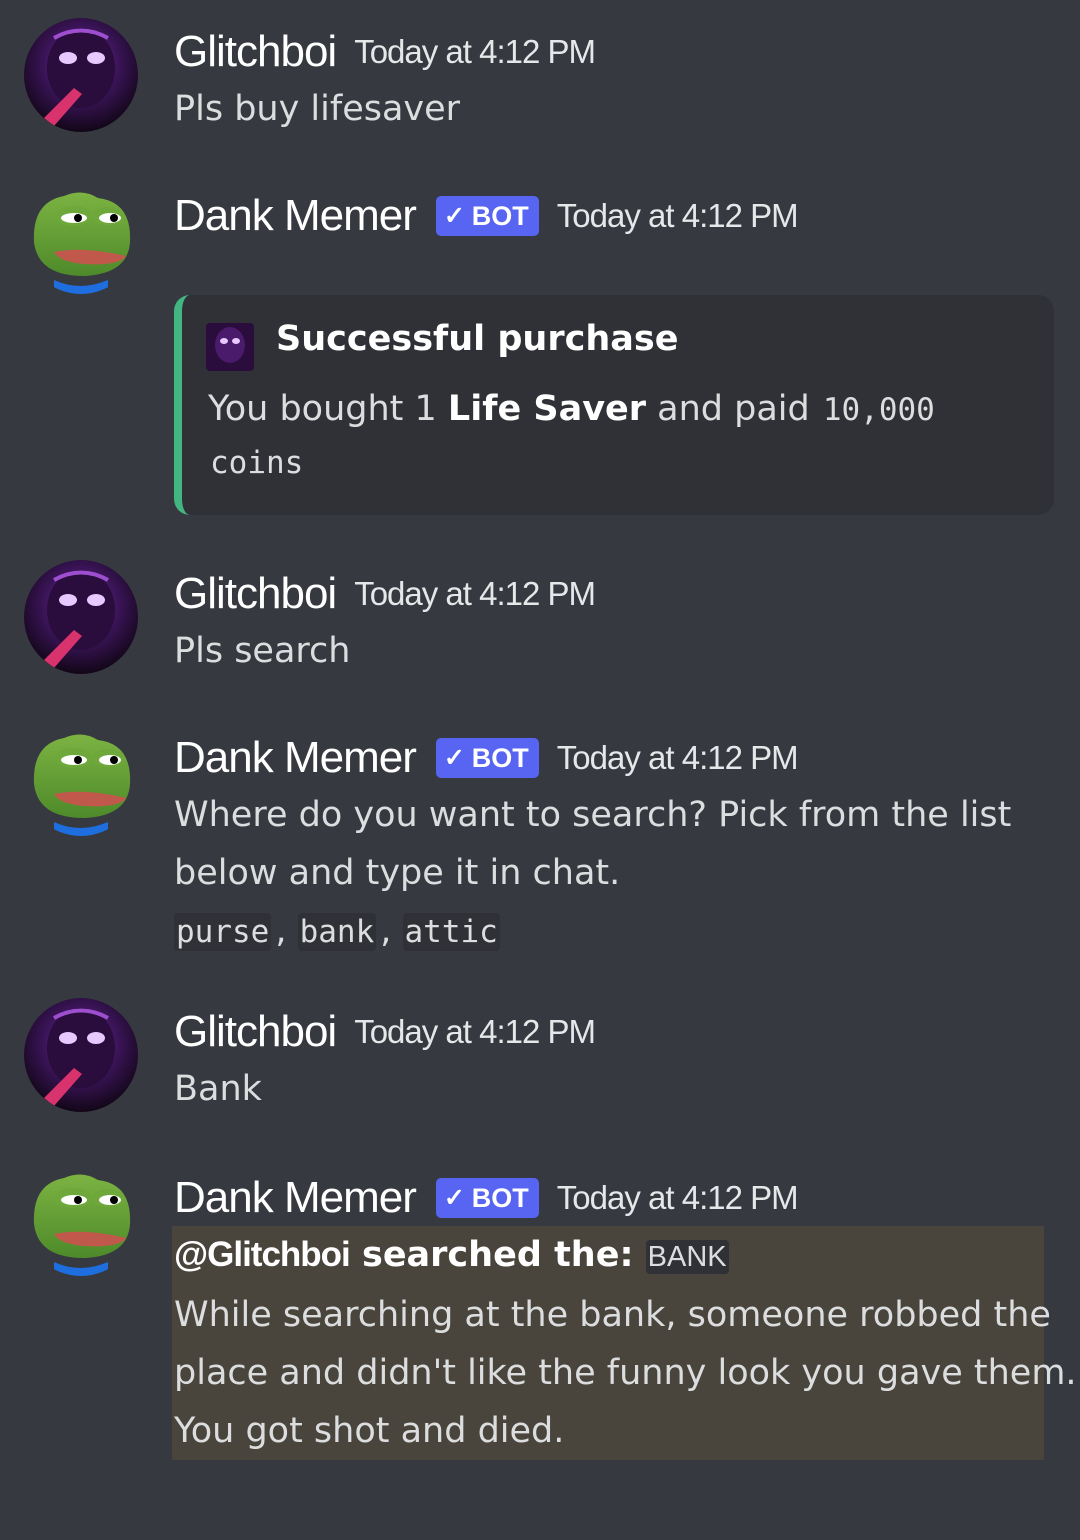 This screenshot has width=1080, height=1540. Describe the element at coordinates (230, 347) in the screenshot. I see `embed-author-icon` at that location.